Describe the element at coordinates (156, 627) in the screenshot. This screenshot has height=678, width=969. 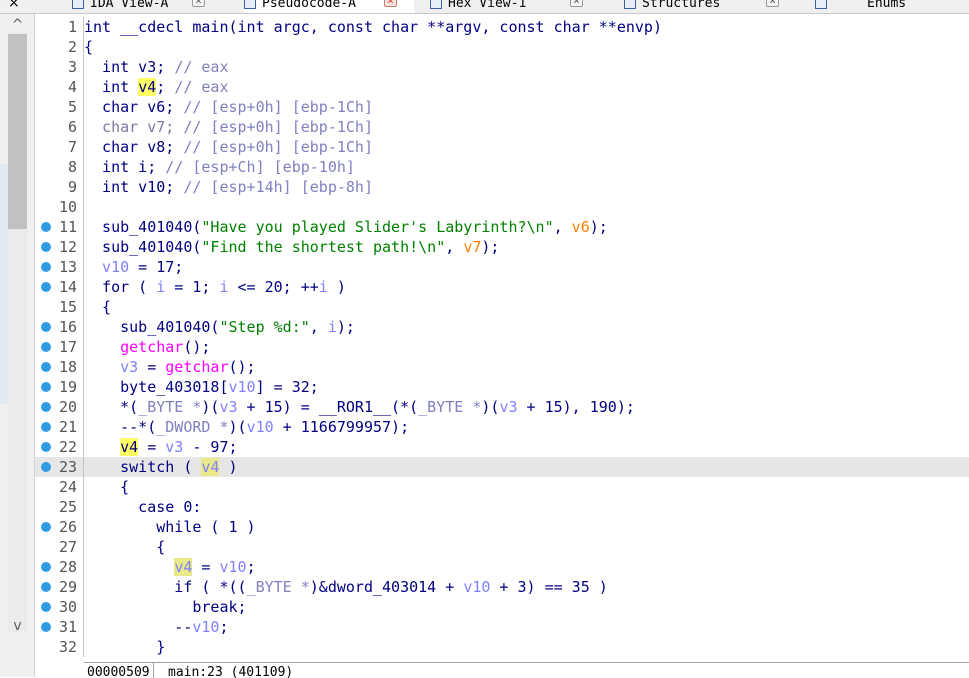
I see `code-text: --v10;` at that location.